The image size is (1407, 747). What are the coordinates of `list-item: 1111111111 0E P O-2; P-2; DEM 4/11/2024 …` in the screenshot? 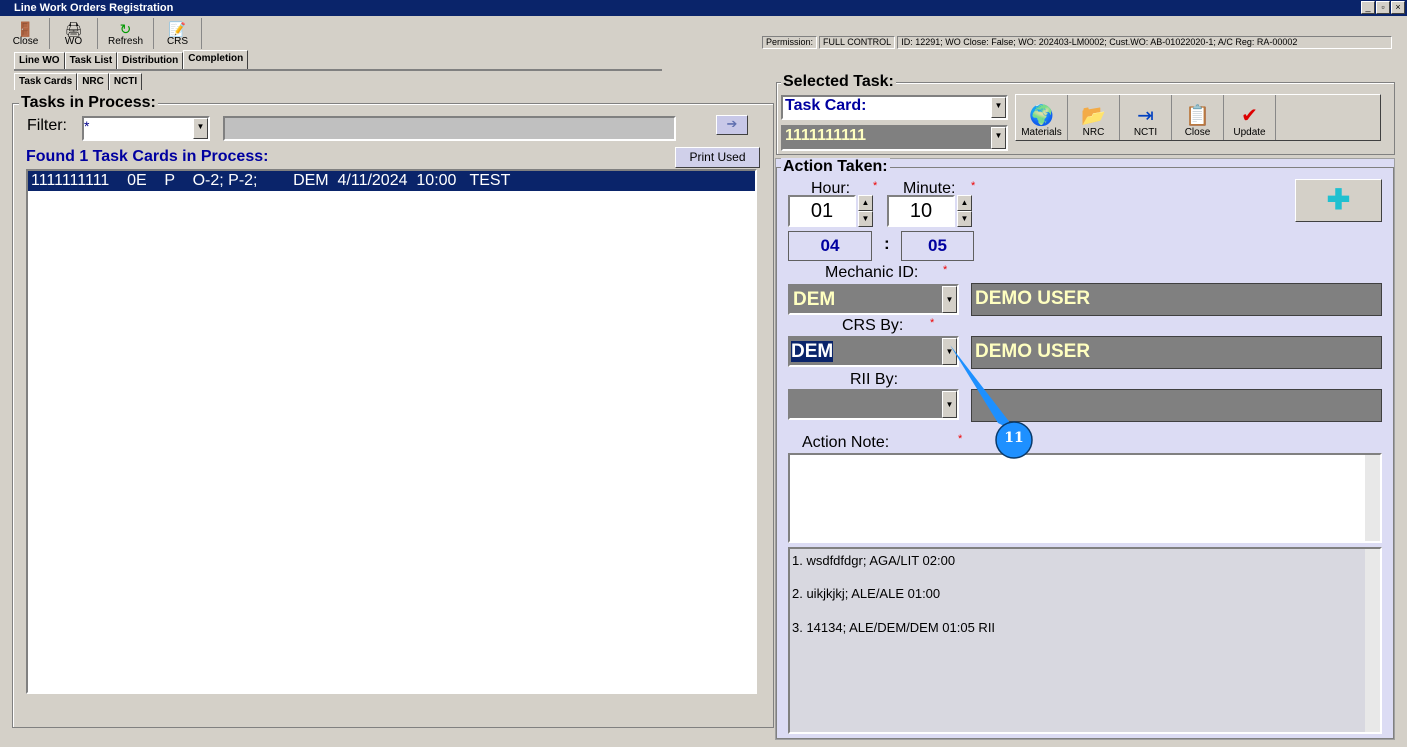 It's located at (391, 181).